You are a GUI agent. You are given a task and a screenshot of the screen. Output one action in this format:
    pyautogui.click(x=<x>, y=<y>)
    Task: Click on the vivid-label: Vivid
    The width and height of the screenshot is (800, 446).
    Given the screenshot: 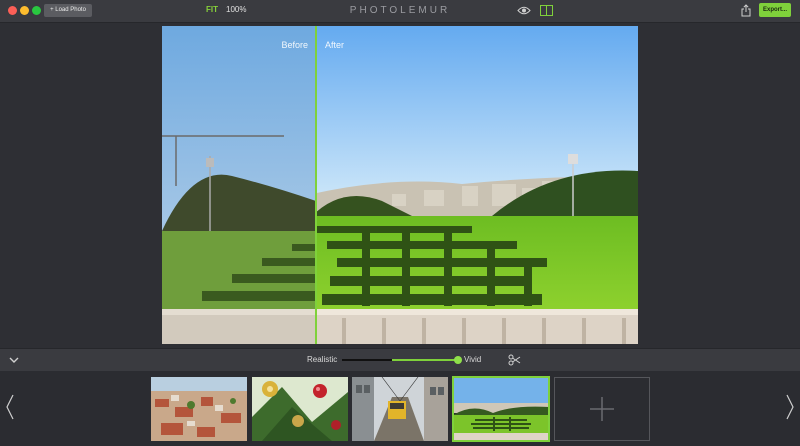 What is the action you would take?
    pyautogui.click(x=473, y=359)
    